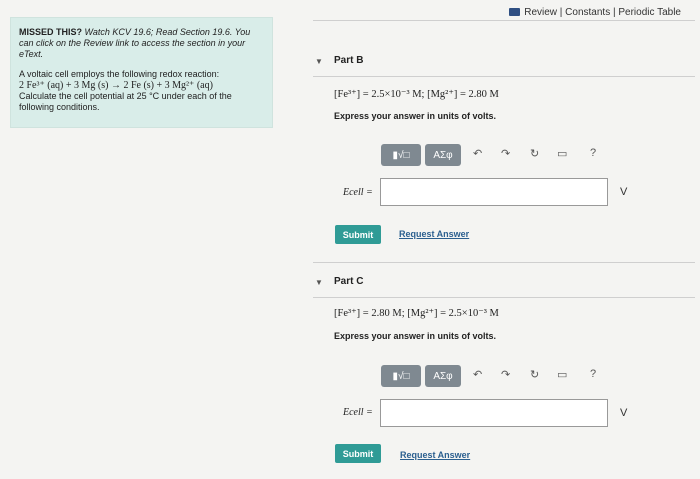  I want to click on part-b-collapse-icon: ▼, so click(319, 61).